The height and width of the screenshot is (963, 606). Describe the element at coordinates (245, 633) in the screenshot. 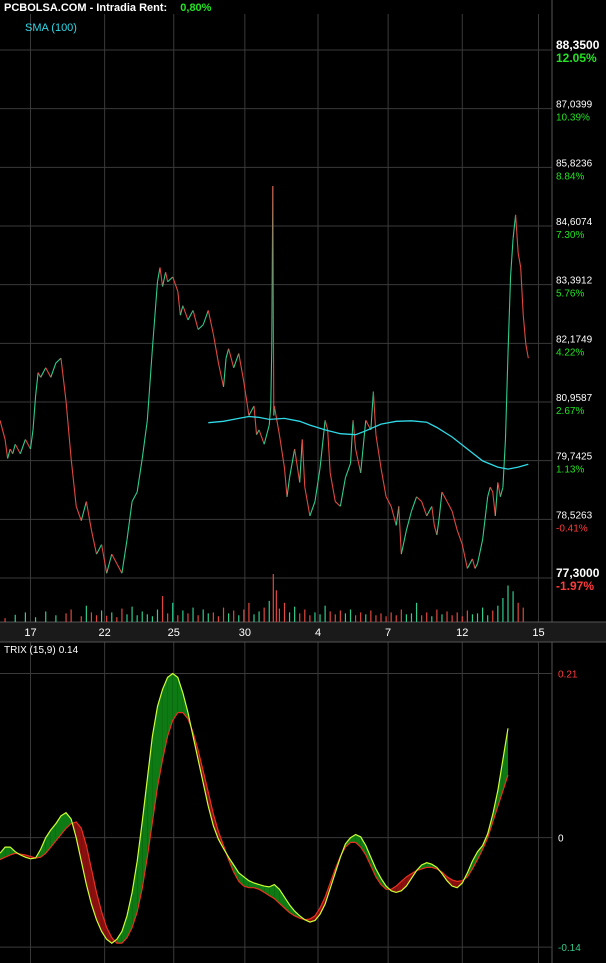

I see `x-tick-label: 30` at that location.